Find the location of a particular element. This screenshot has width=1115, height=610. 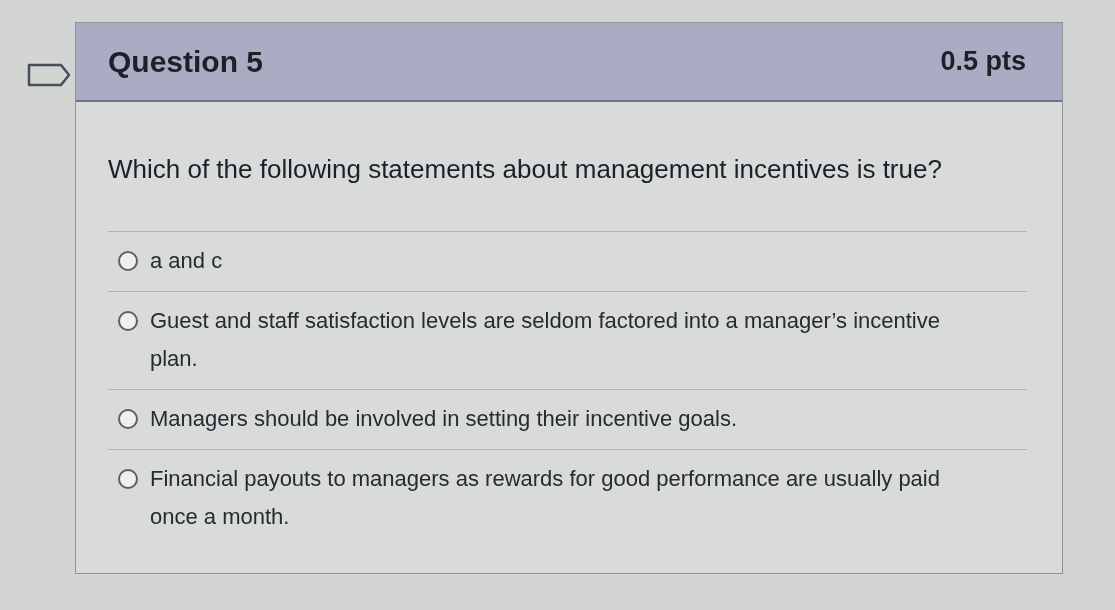

answer-option: Financial payouts to managers as rewards for good performance are usually paid once a month. is located at coordinates (567, 498).